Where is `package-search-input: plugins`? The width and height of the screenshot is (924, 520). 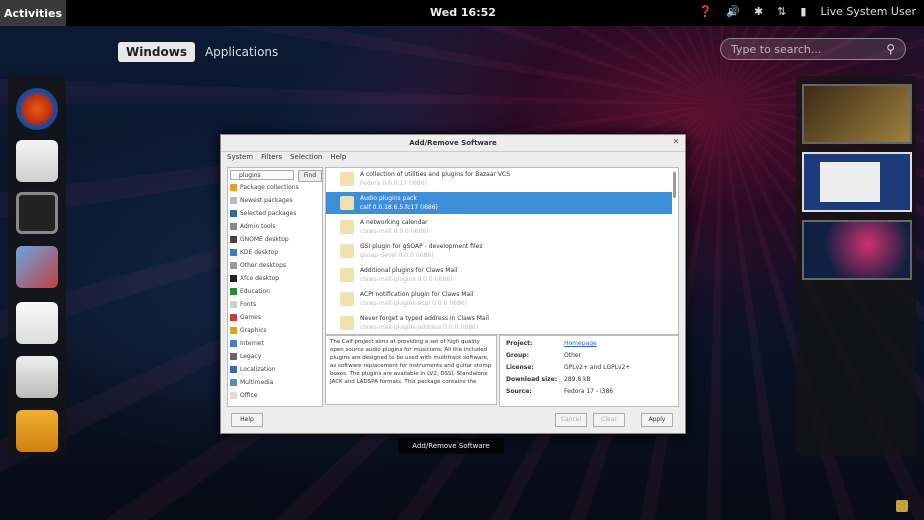
package-search-input: plugins is located at coordinates (262, 175).